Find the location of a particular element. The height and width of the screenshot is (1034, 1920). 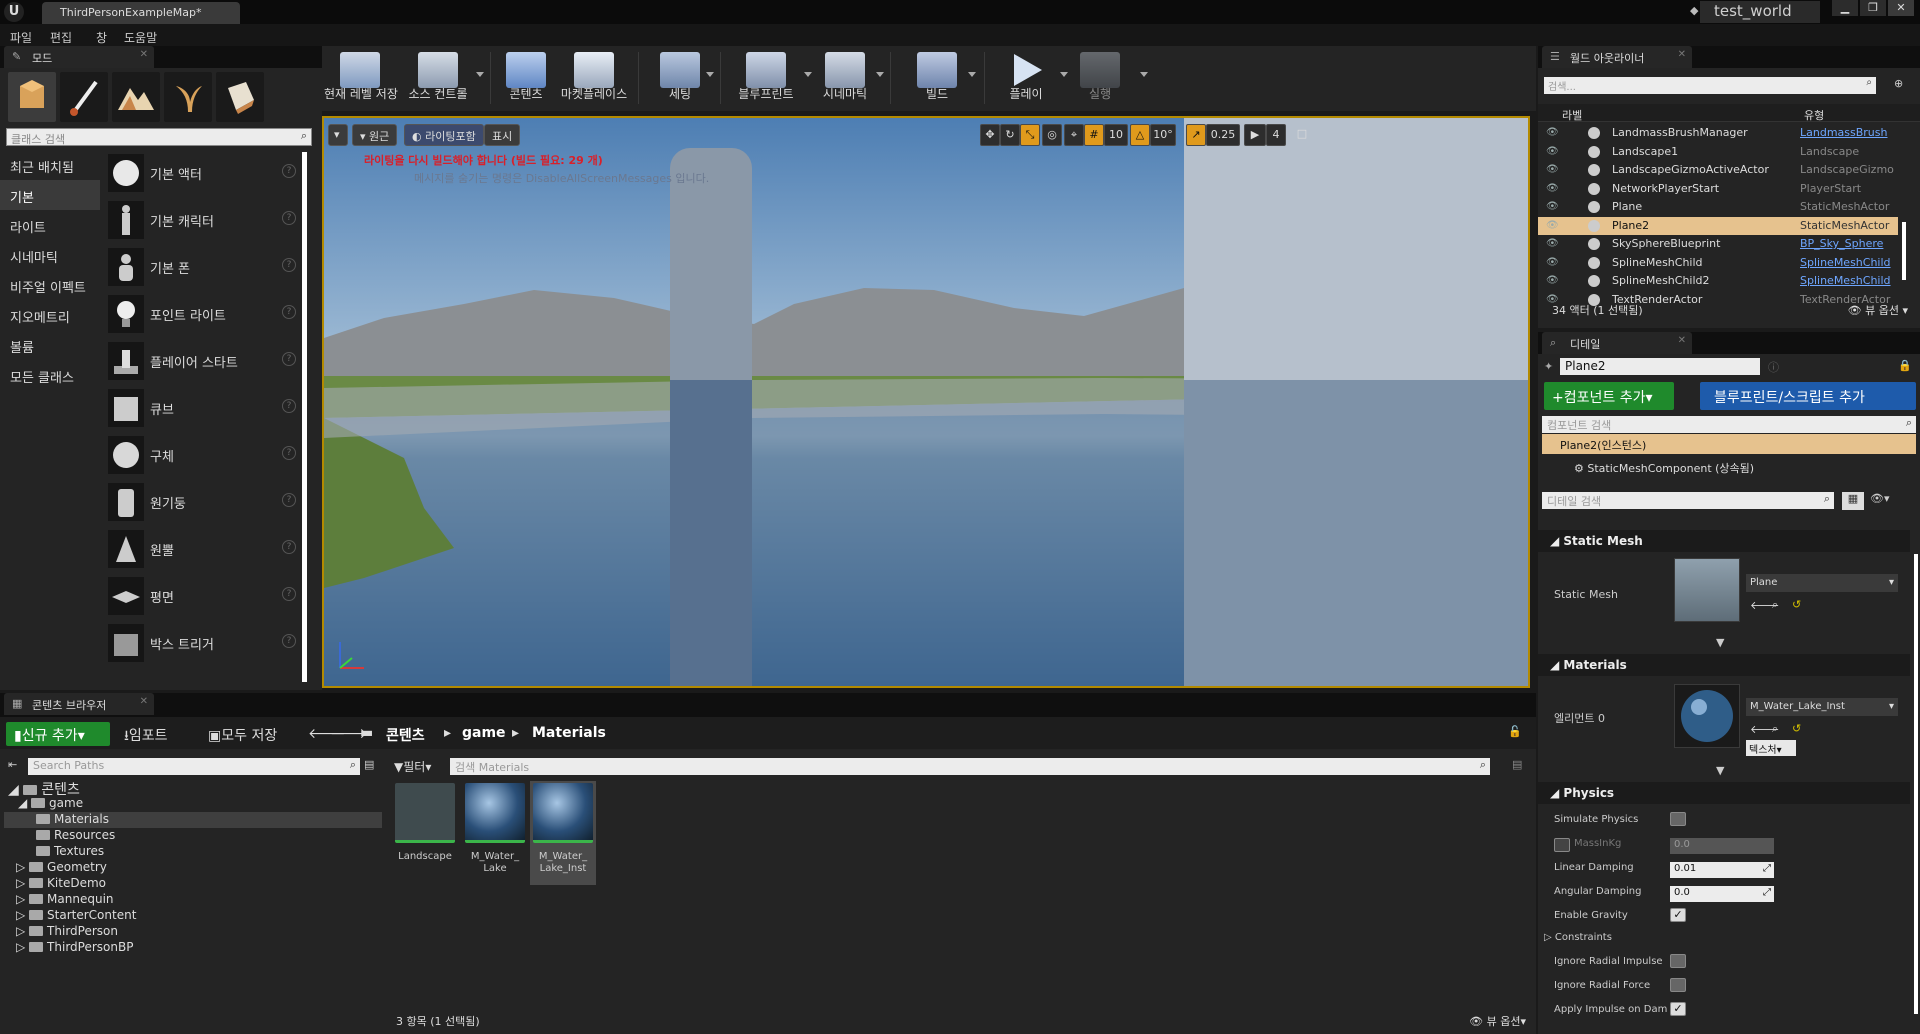

tree-root-content: ◢ 콘텐츠 is located at coordinates (193, 788).